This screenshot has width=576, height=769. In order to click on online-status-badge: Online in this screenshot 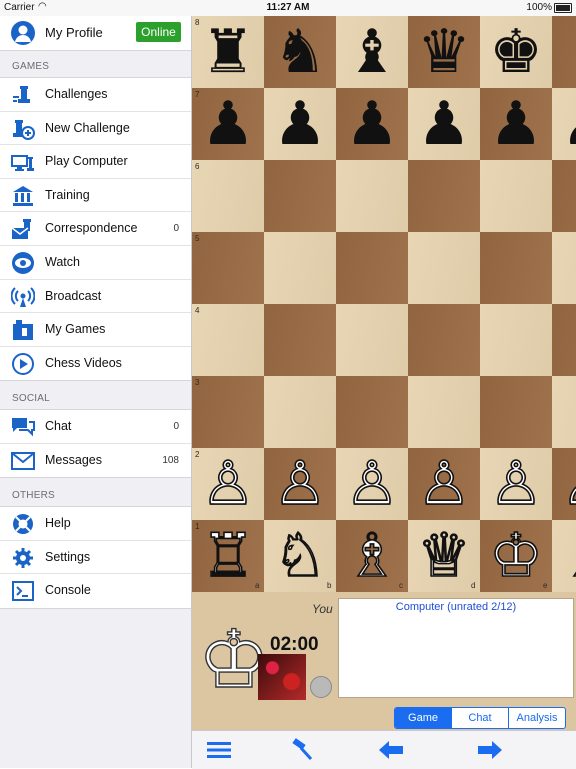, I will do `click(158, 32)`.